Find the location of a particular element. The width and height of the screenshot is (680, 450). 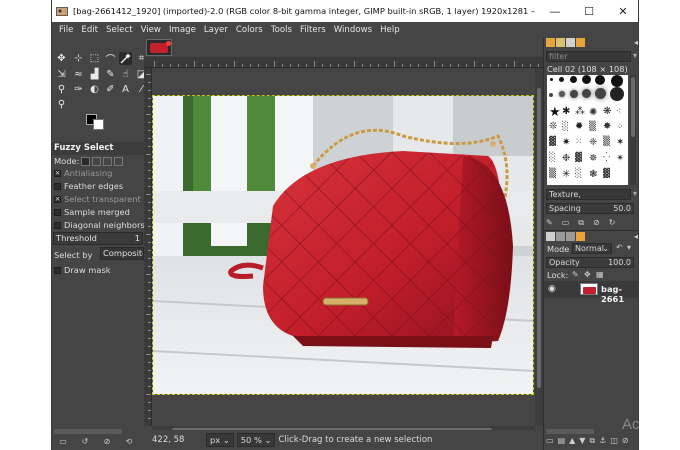

text-tool-icon: A is located at coordinates (125, 89).